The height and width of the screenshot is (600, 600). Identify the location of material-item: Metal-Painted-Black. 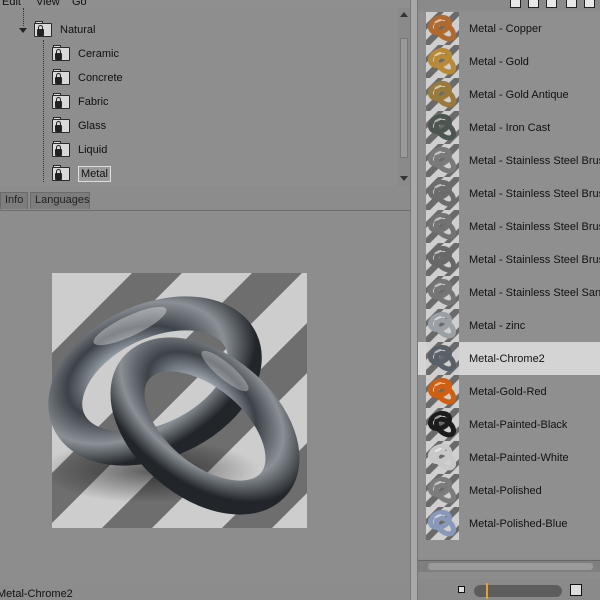
(509, 424).